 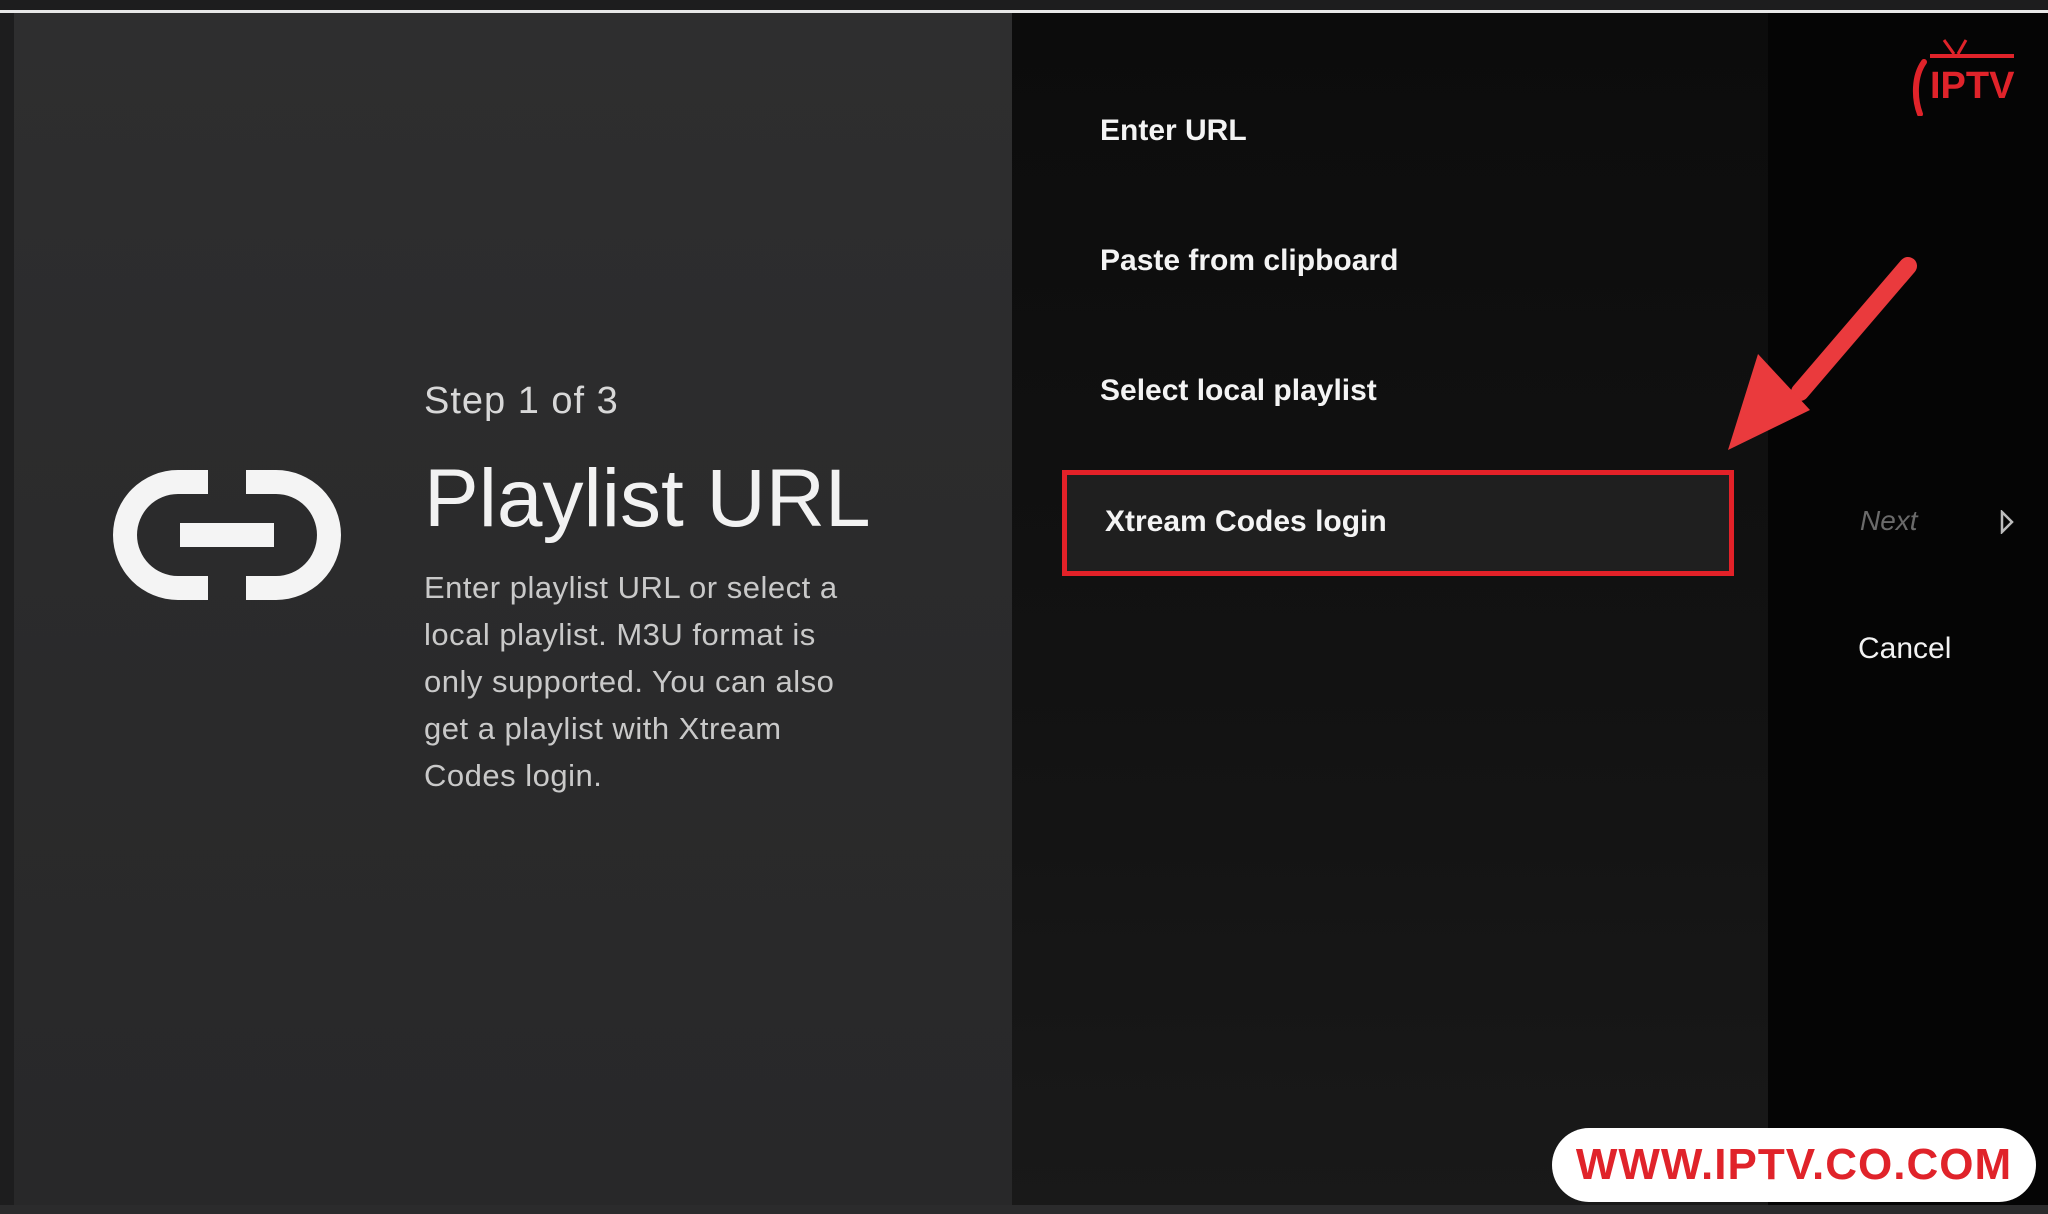 I want to click on svg-text: IPTV, so click(x=1972, y=86).